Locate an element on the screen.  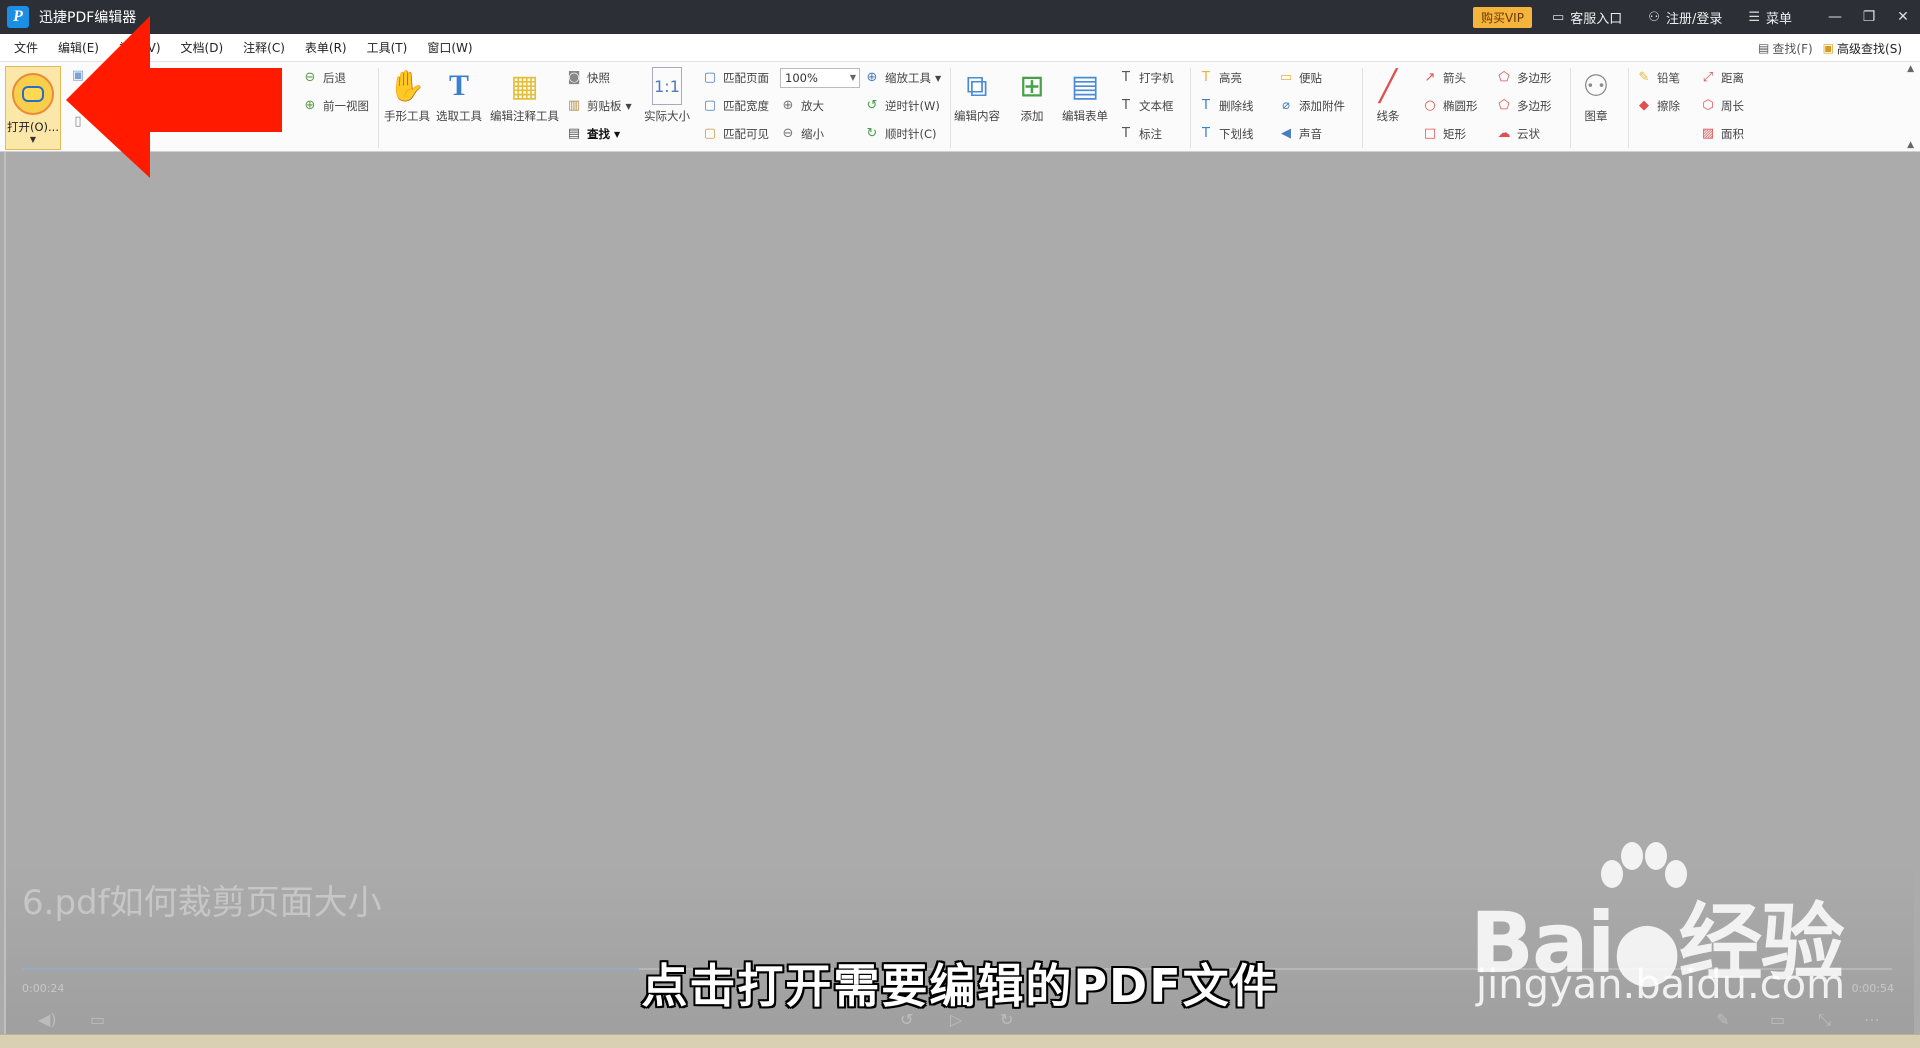
polygon-button-2: ⬠ 多边形 is located at coordinates (1523, 106).